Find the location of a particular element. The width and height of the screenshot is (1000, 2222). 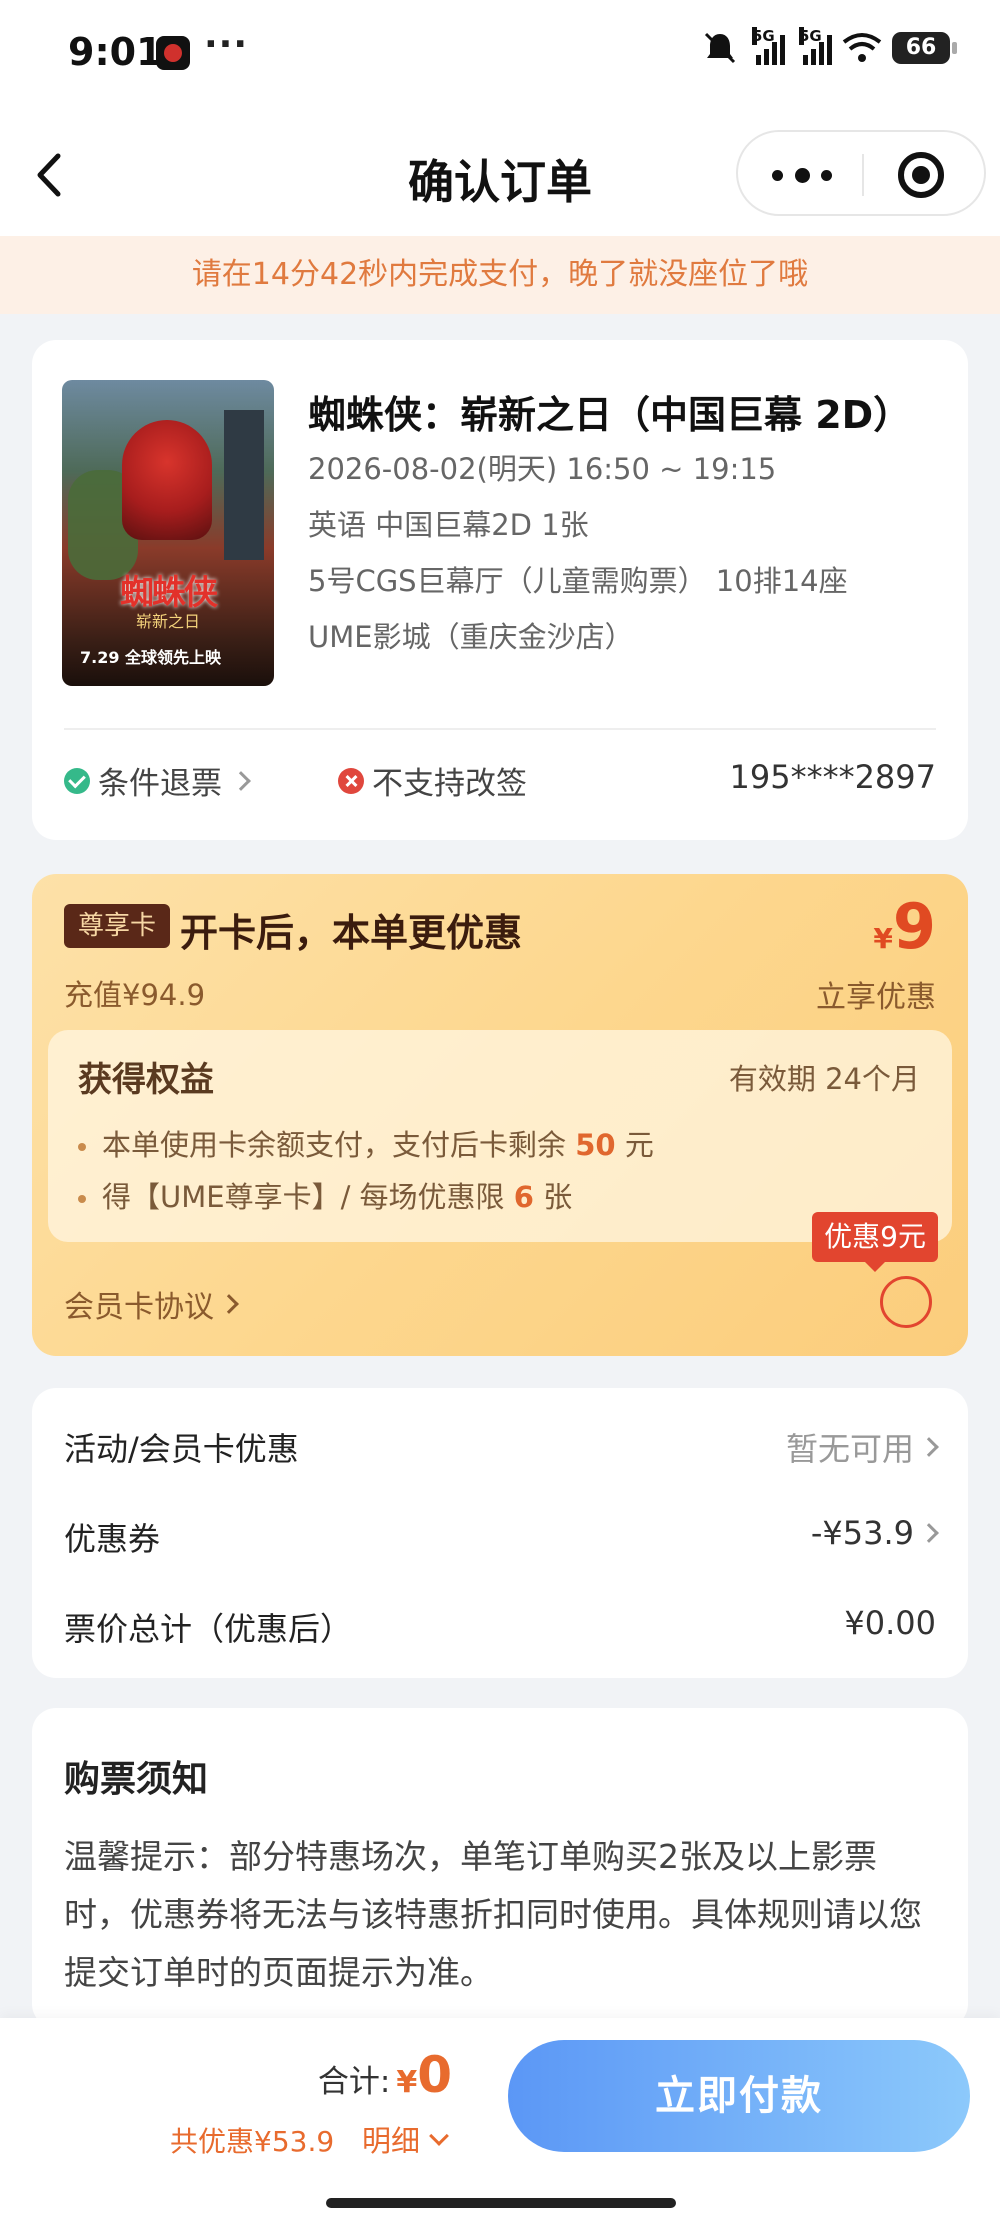

poster-title: 蜘蛛侠 is located at coordinates (169, 593).